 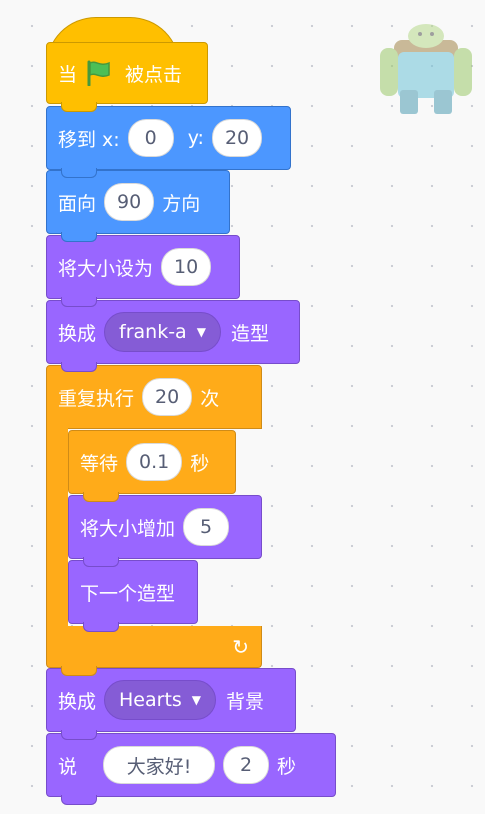 What do you see at coordinates (77, 203) in the screenshot?
I see `point-label: 面向` at bounding box center [77, 203].